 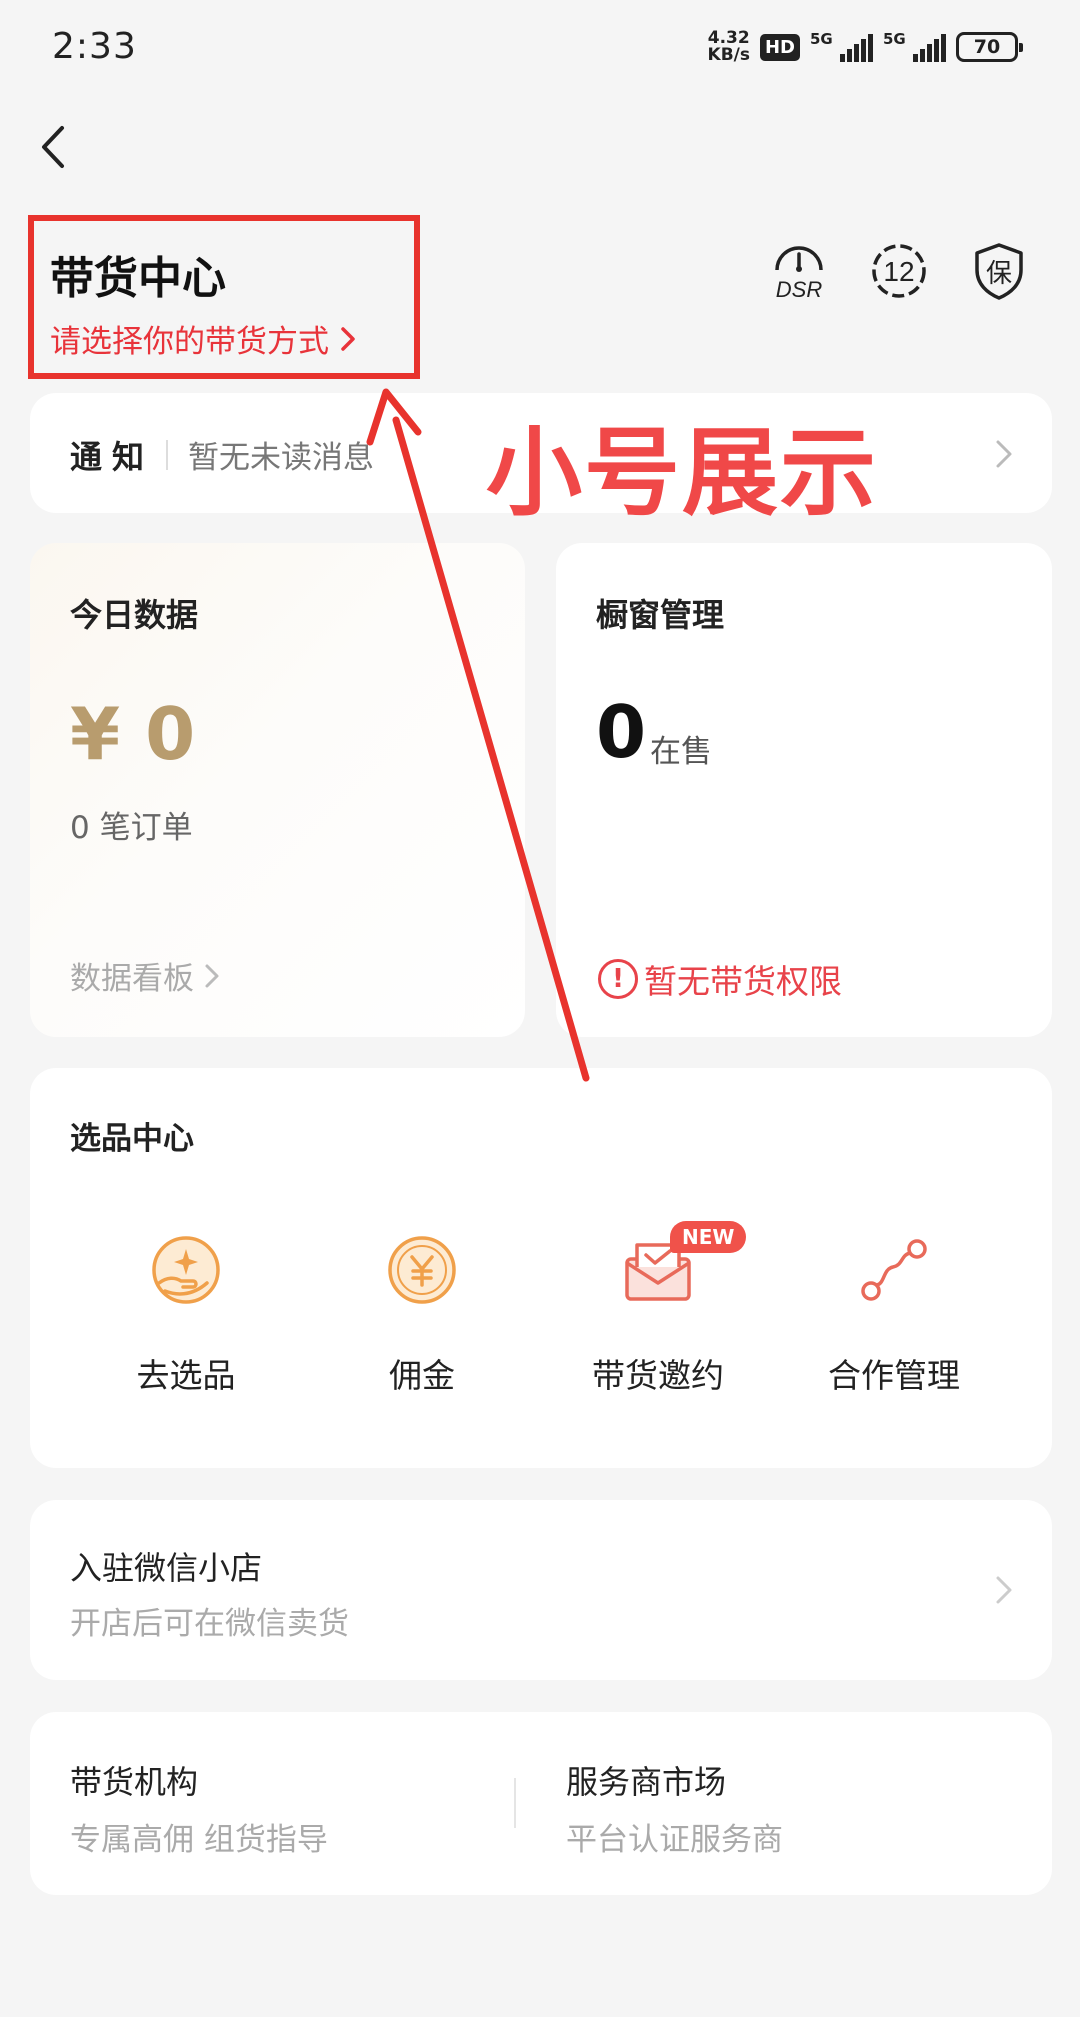 What do you see at coordinates (131, 828) in the screenshot?
I see `today-orders: 0 笔订单` at bounding box center [131, 828].